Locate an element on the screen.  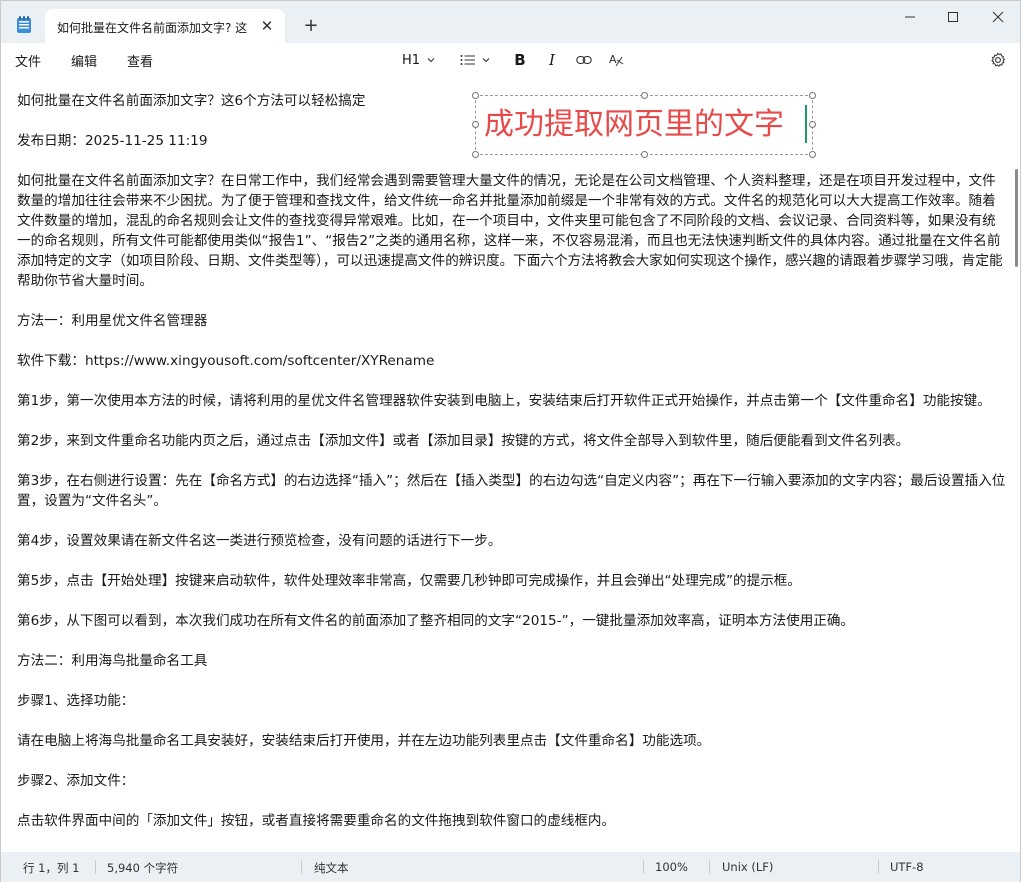
clear-formatting-button: A is located at coordinates (616, 60).